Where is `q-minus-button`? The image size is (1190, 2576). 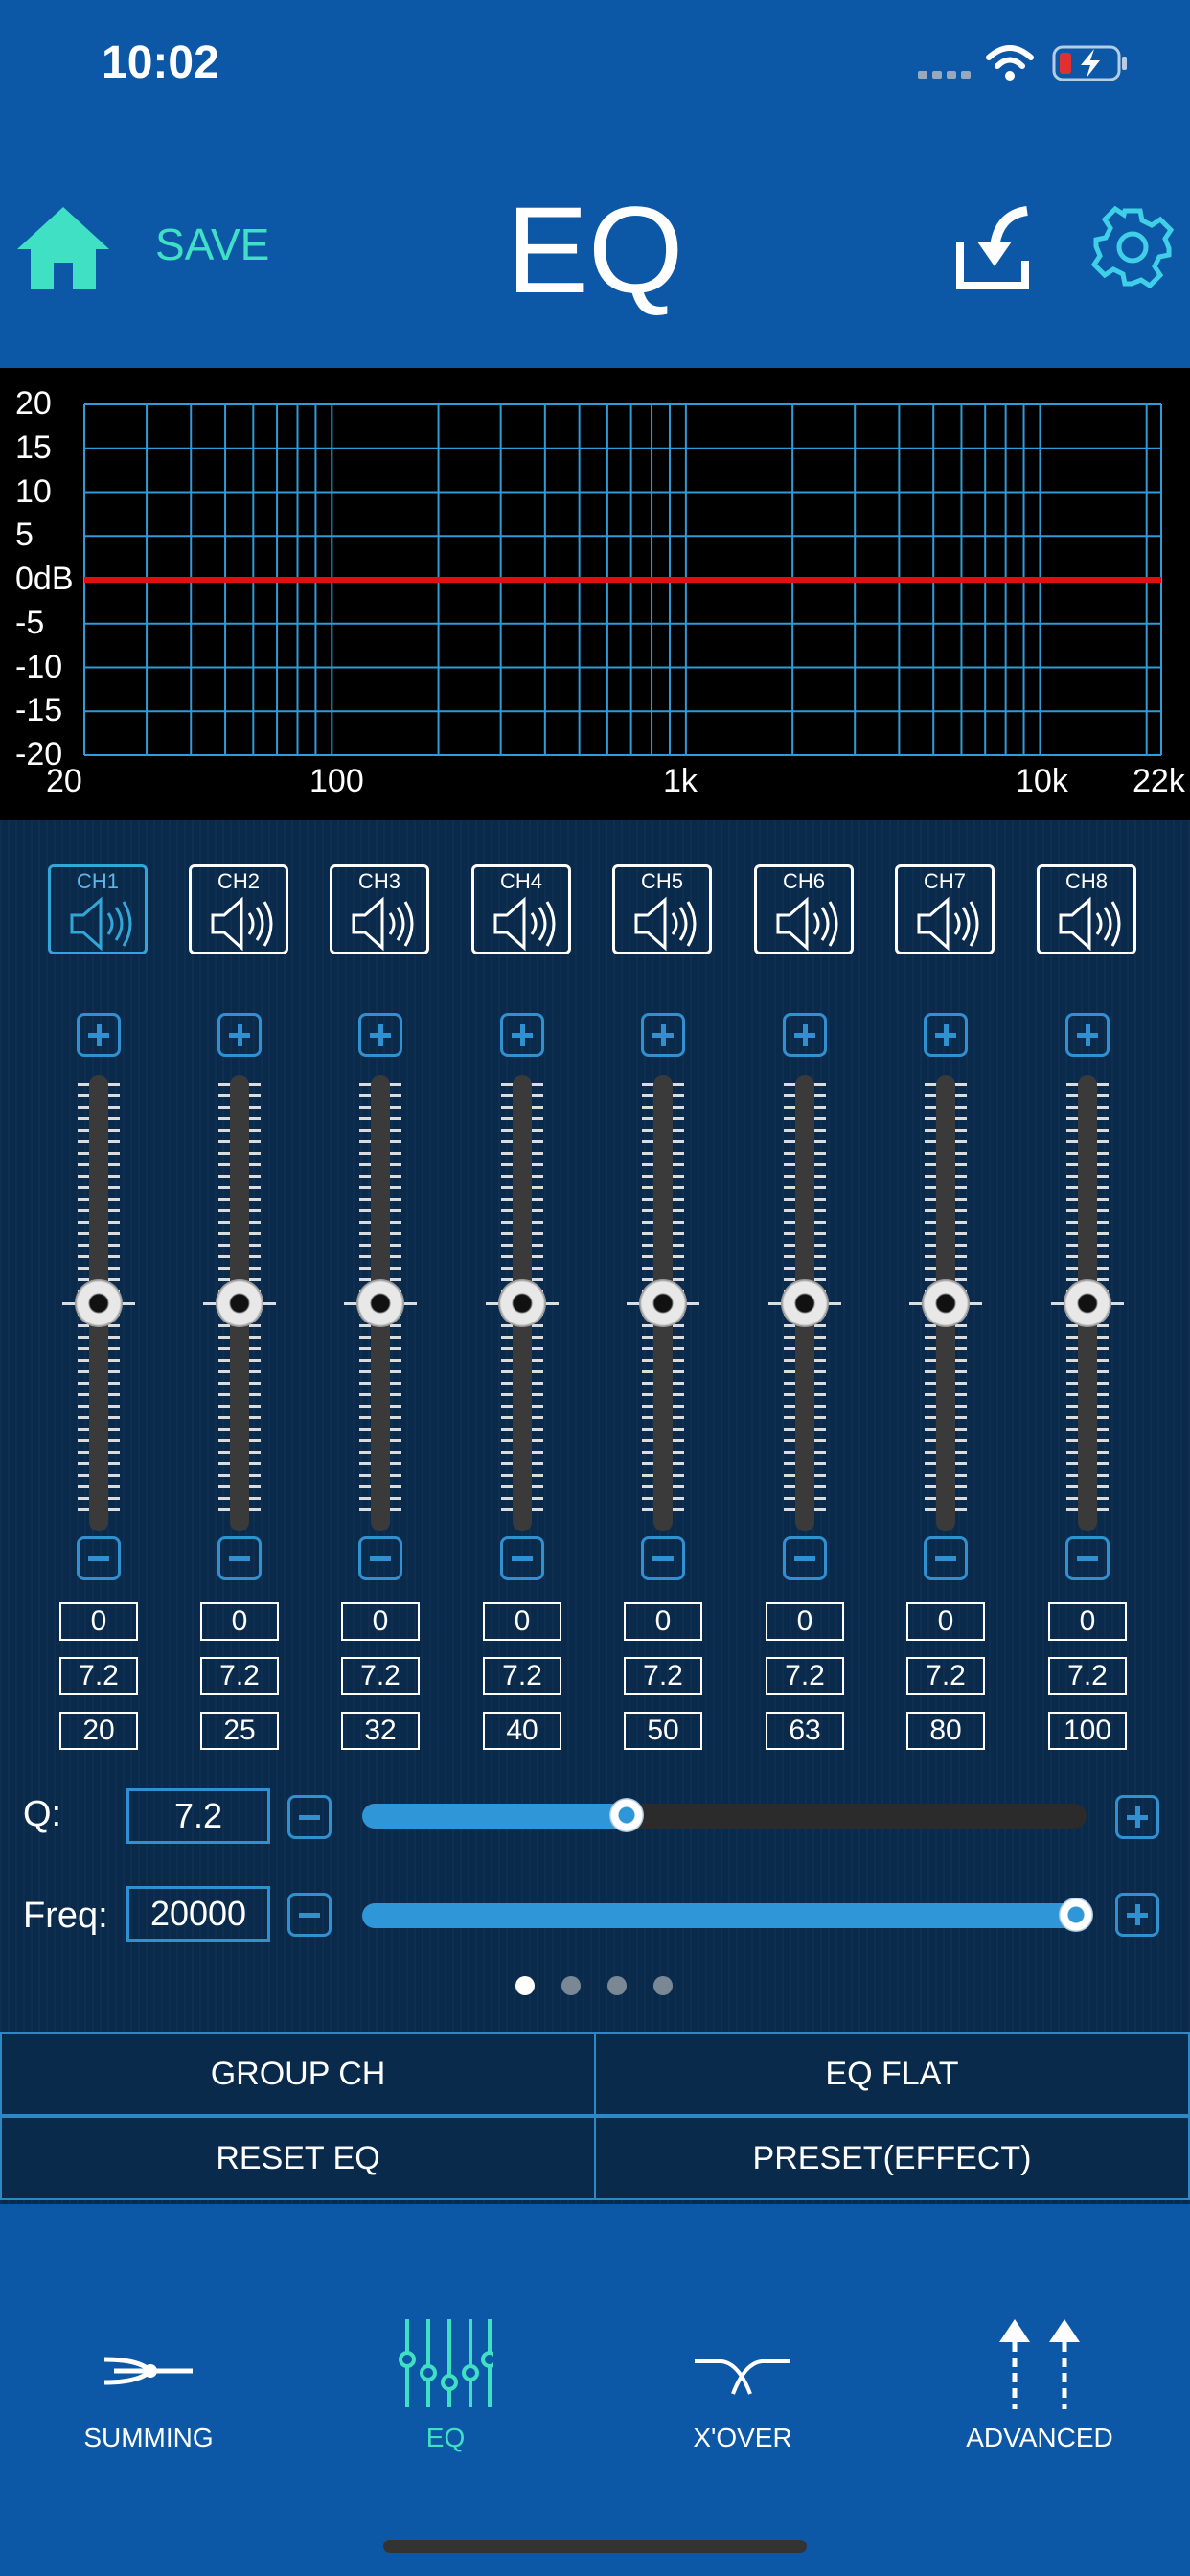 q-minus-button is located at coordinates (310, 1817).